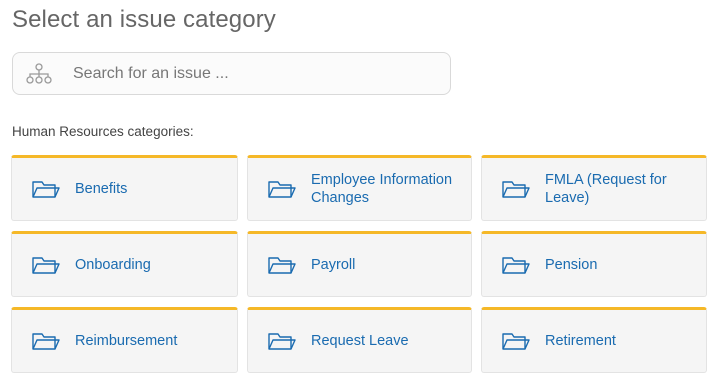 The width and height of the screenshot is (720, 387). What do you see at coordinates (113, 265) in the screenshot?
I see `category-label: Onboarding` at bounding box center [113, 265].